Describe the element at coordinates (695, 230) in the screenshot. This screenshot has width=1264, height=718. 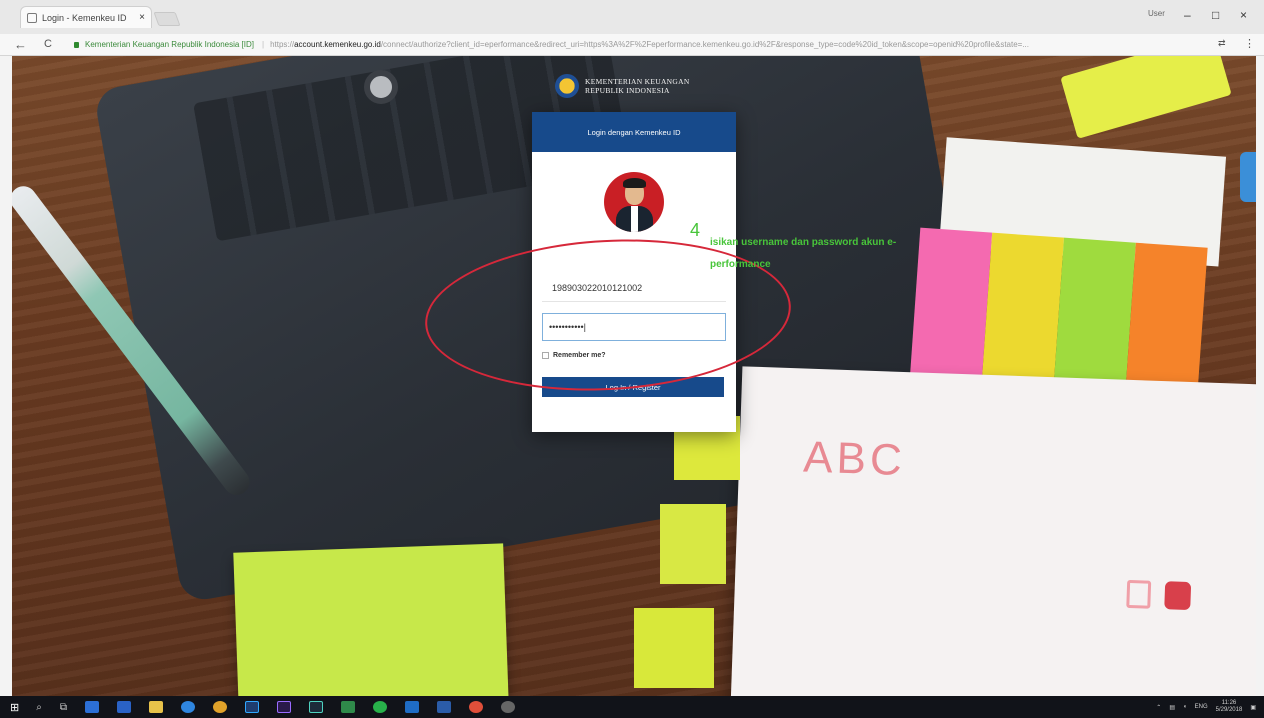
I see `annotation-step-number: 4` at that location.